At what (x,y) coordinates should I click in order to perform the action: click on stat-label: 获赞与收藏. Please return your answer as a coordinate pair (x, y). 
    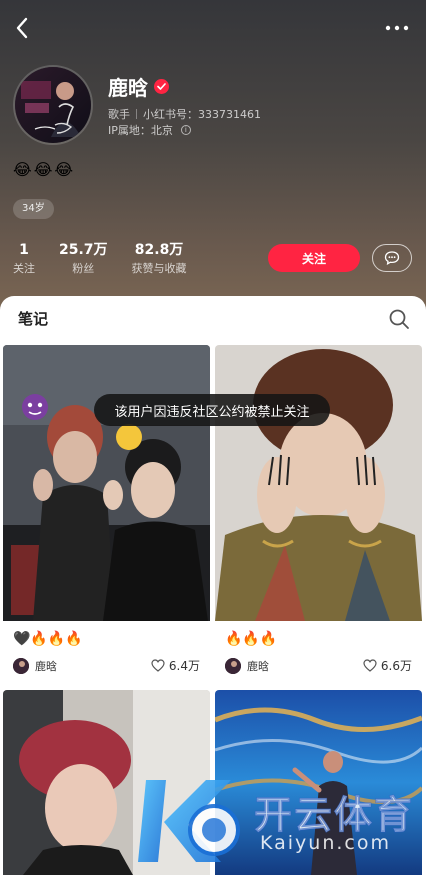
    Looking at the image, I should click on (159, 268).